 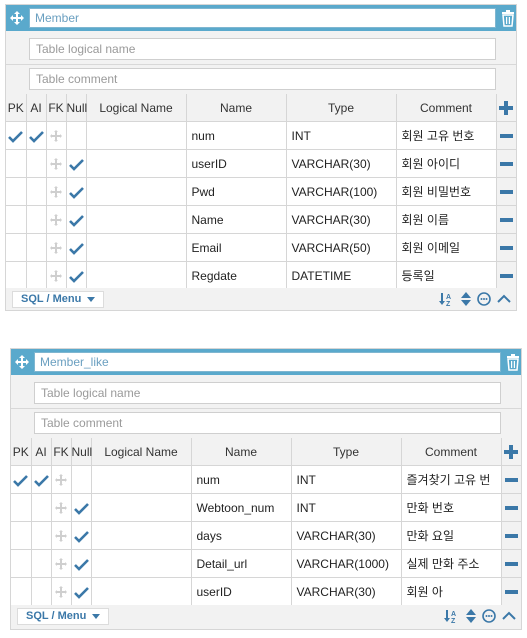 What do you see at coordinates (511, 451) in the screenshot?
I see `add-column-icon` at bounding box center [511, 451].